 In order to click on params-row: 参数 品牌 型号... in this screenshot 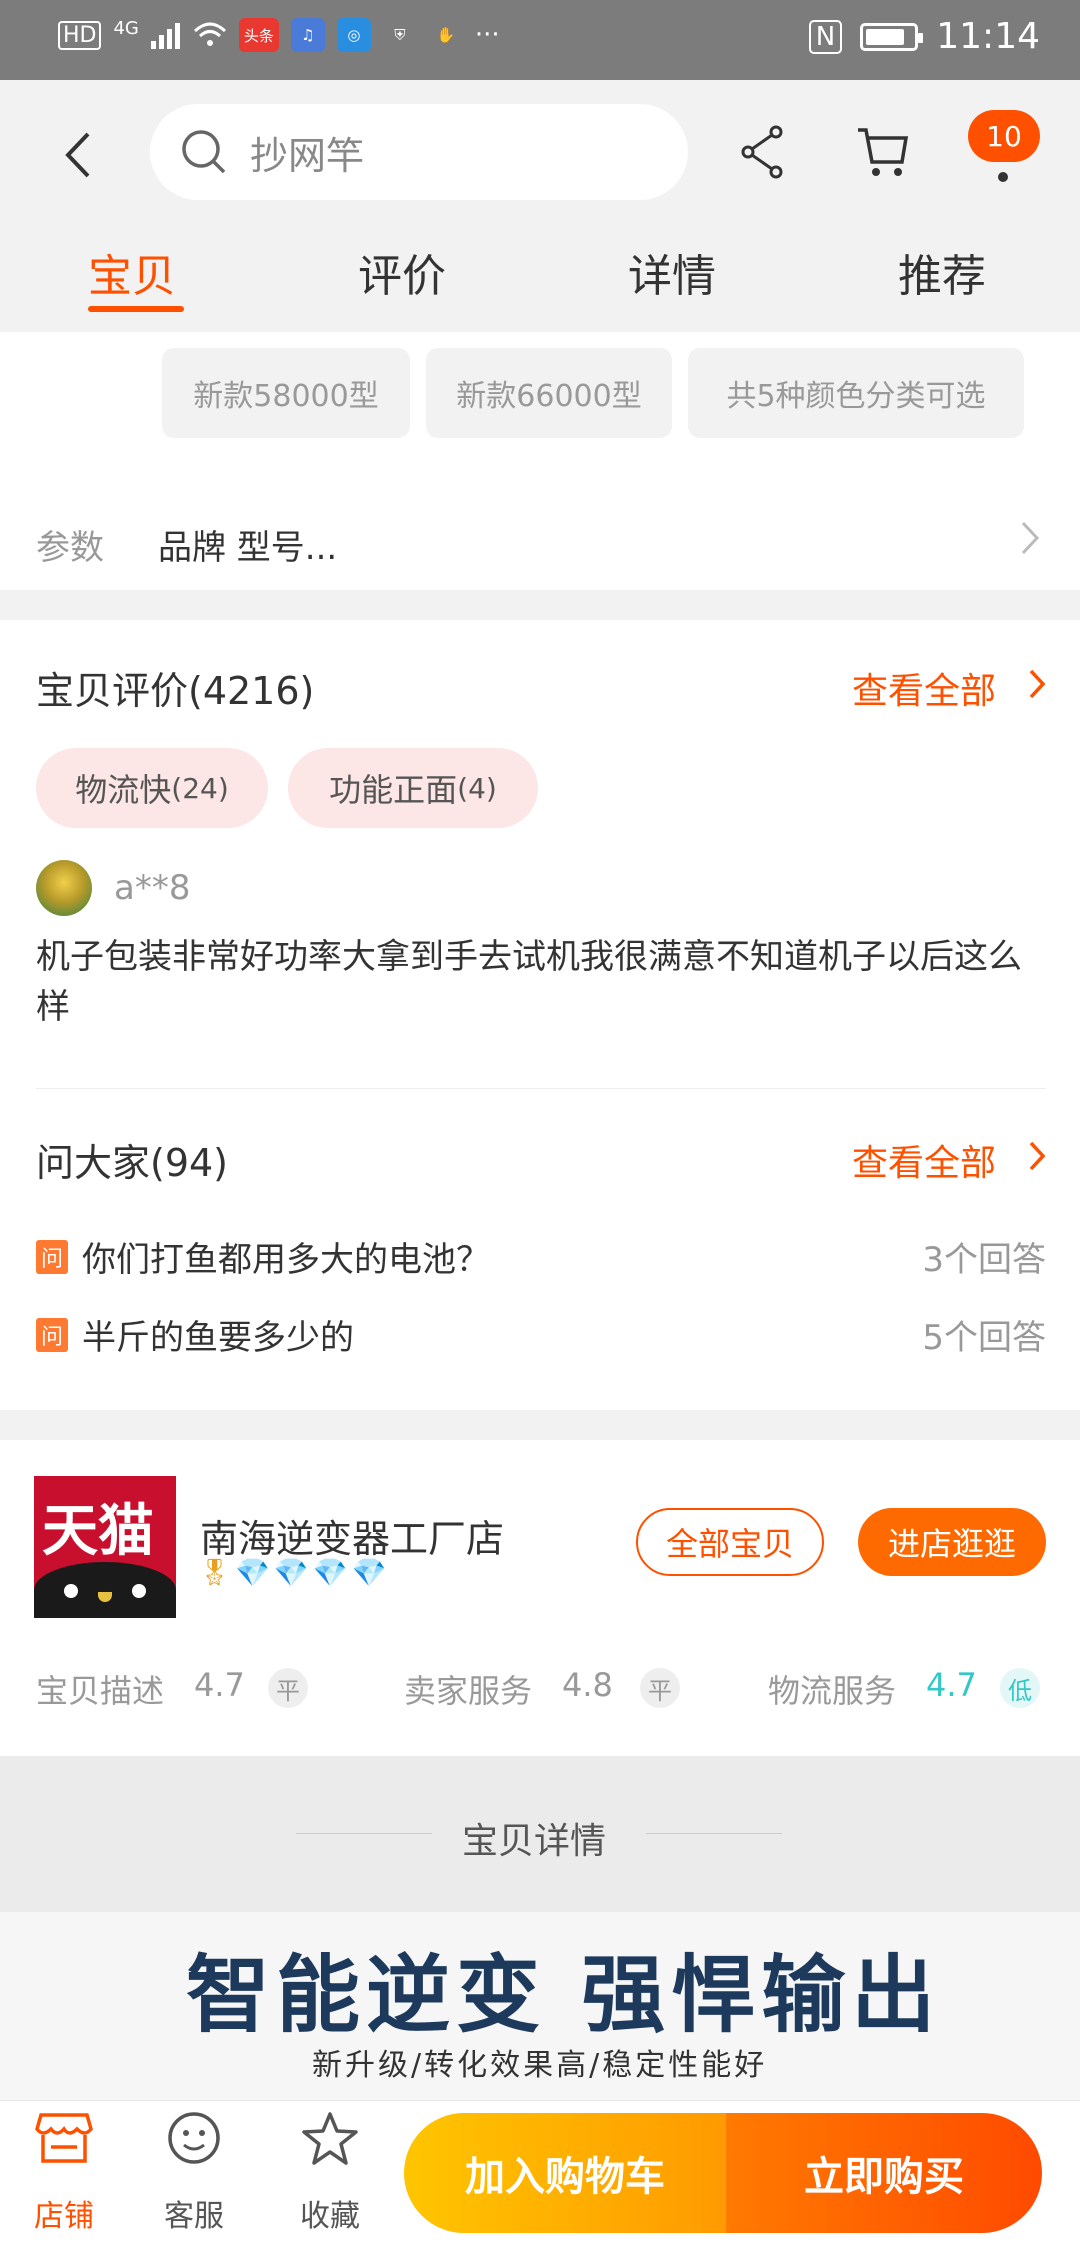, I will do `click(540, 542)`.